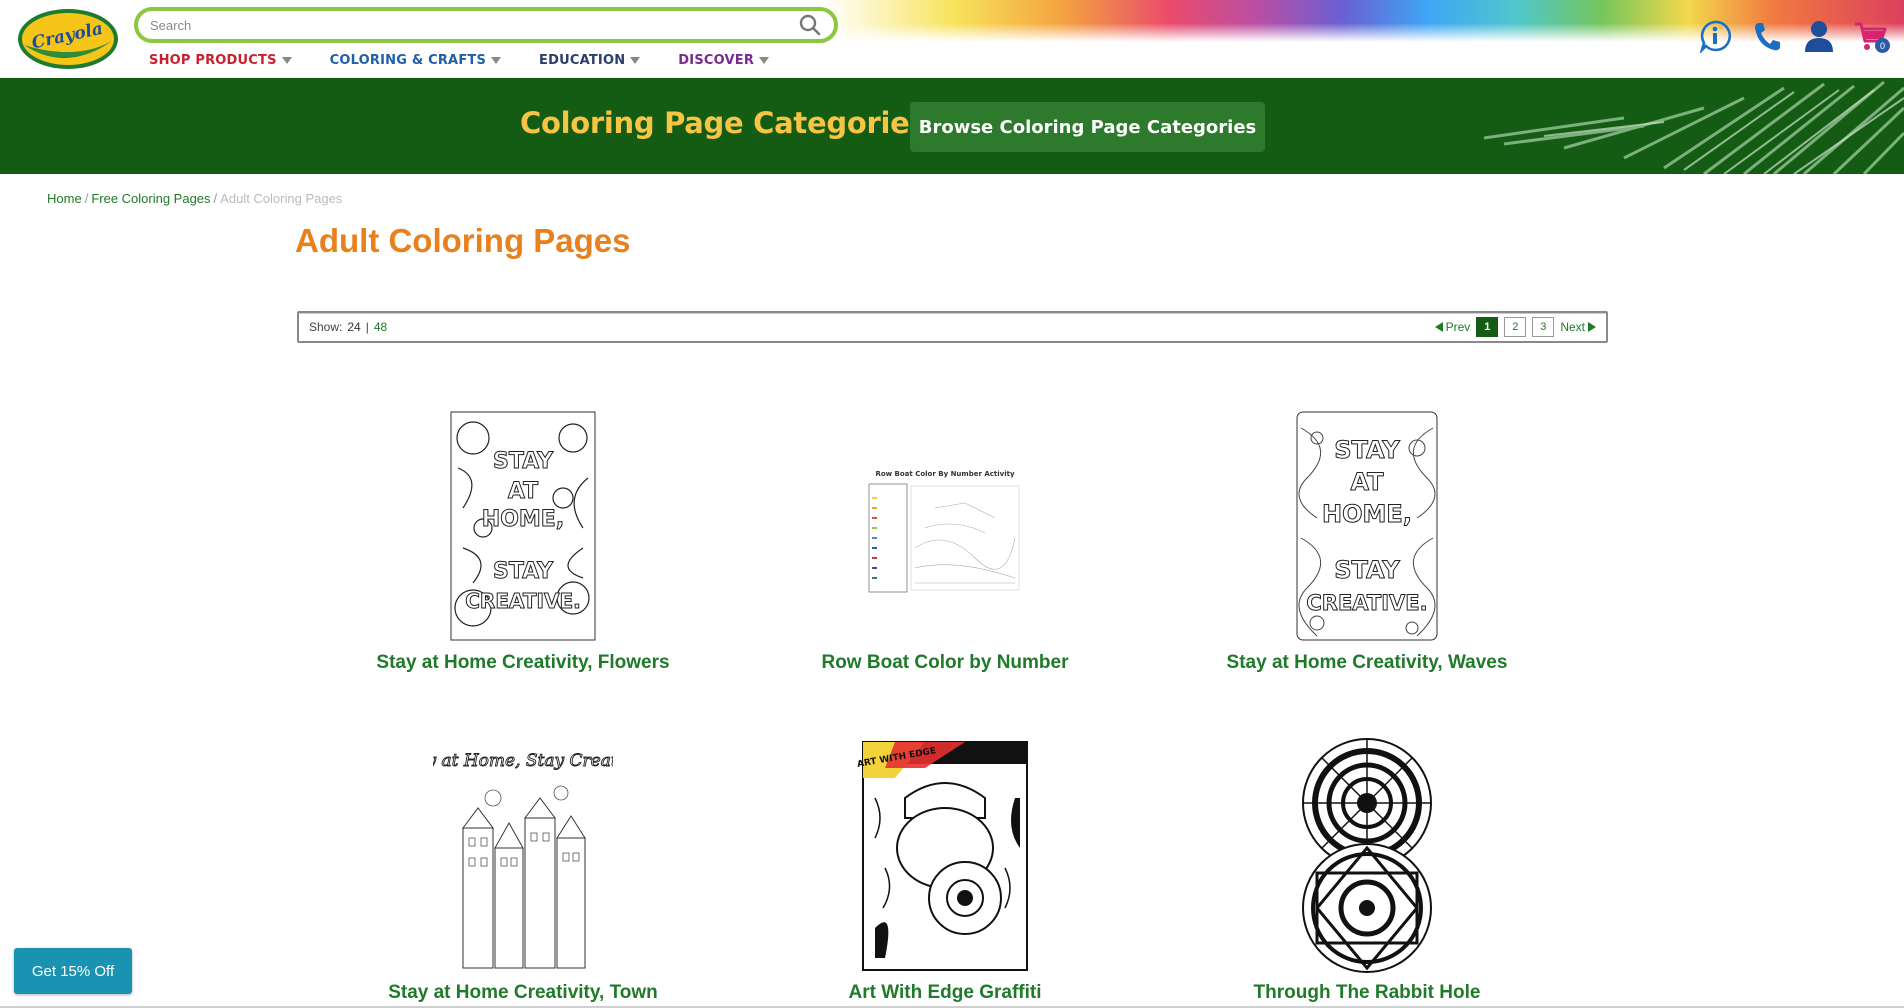  What do you see at coordinates (1543, 327) in the screenshot?
I see `page-3-button: 3` at bounding box center [1543, 327].